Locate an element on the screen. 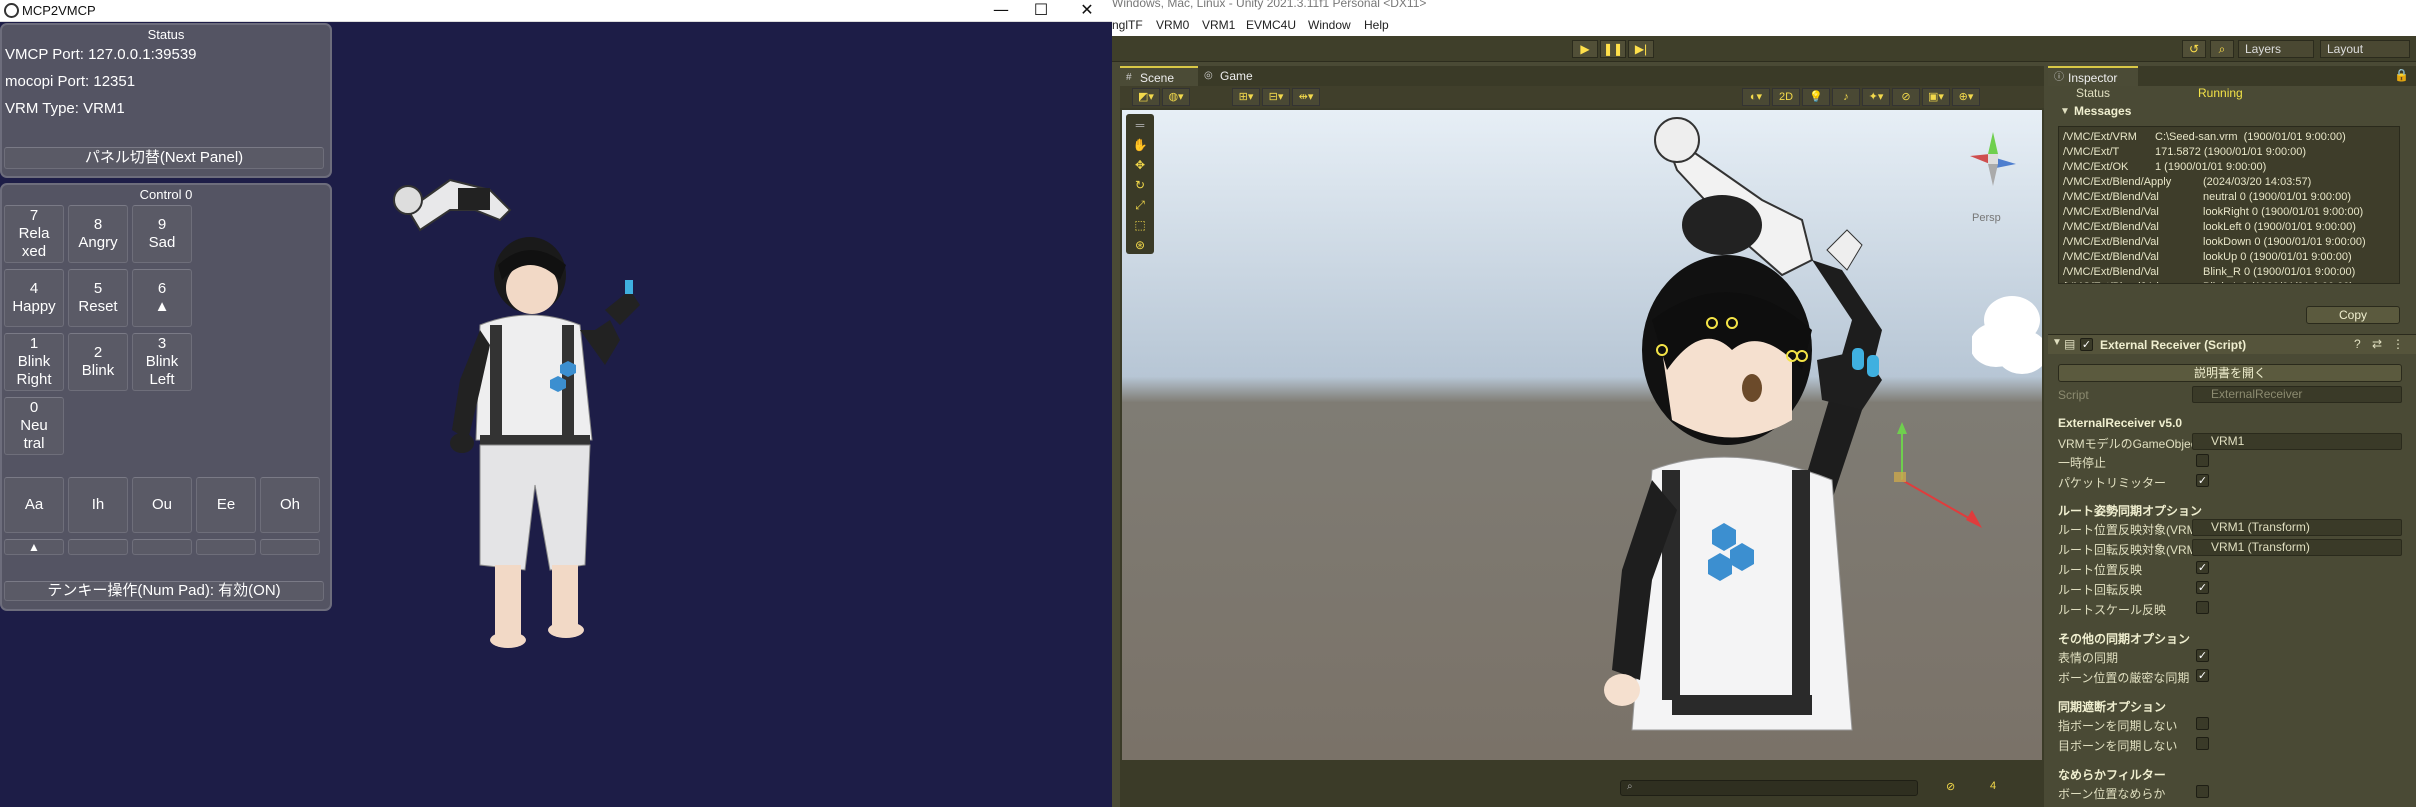 The image size is (2416, 807). root-rot-target-label: ルート回転反映対象(VRM is located at coordinates (2127, 550).